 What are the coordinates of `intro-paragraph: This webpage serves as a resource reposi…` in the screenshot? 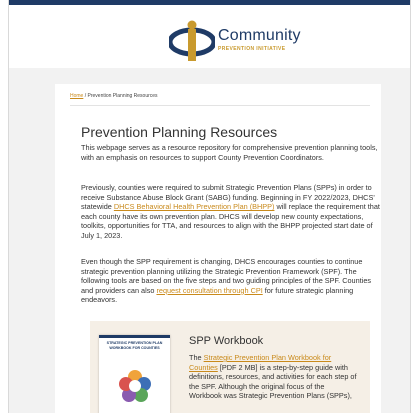 It's located at (229, 152).